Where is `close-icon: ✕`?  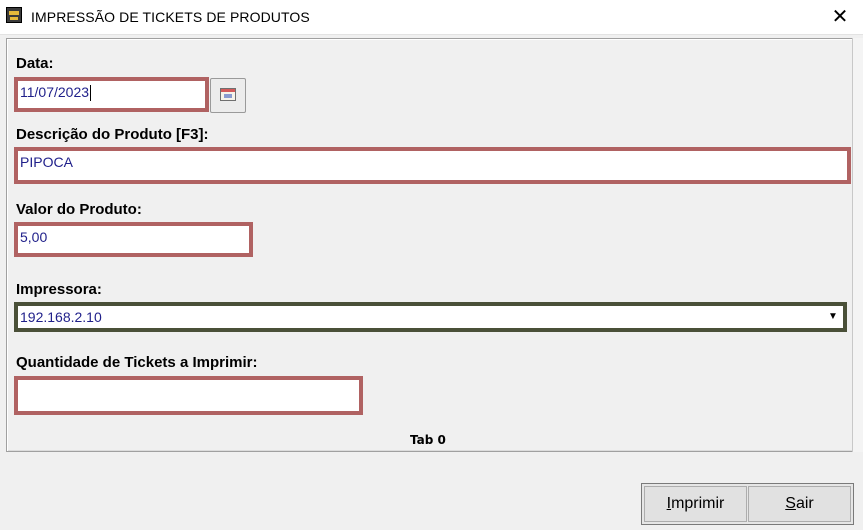
close-icon: ✕ is located at coordinates (840, 16).